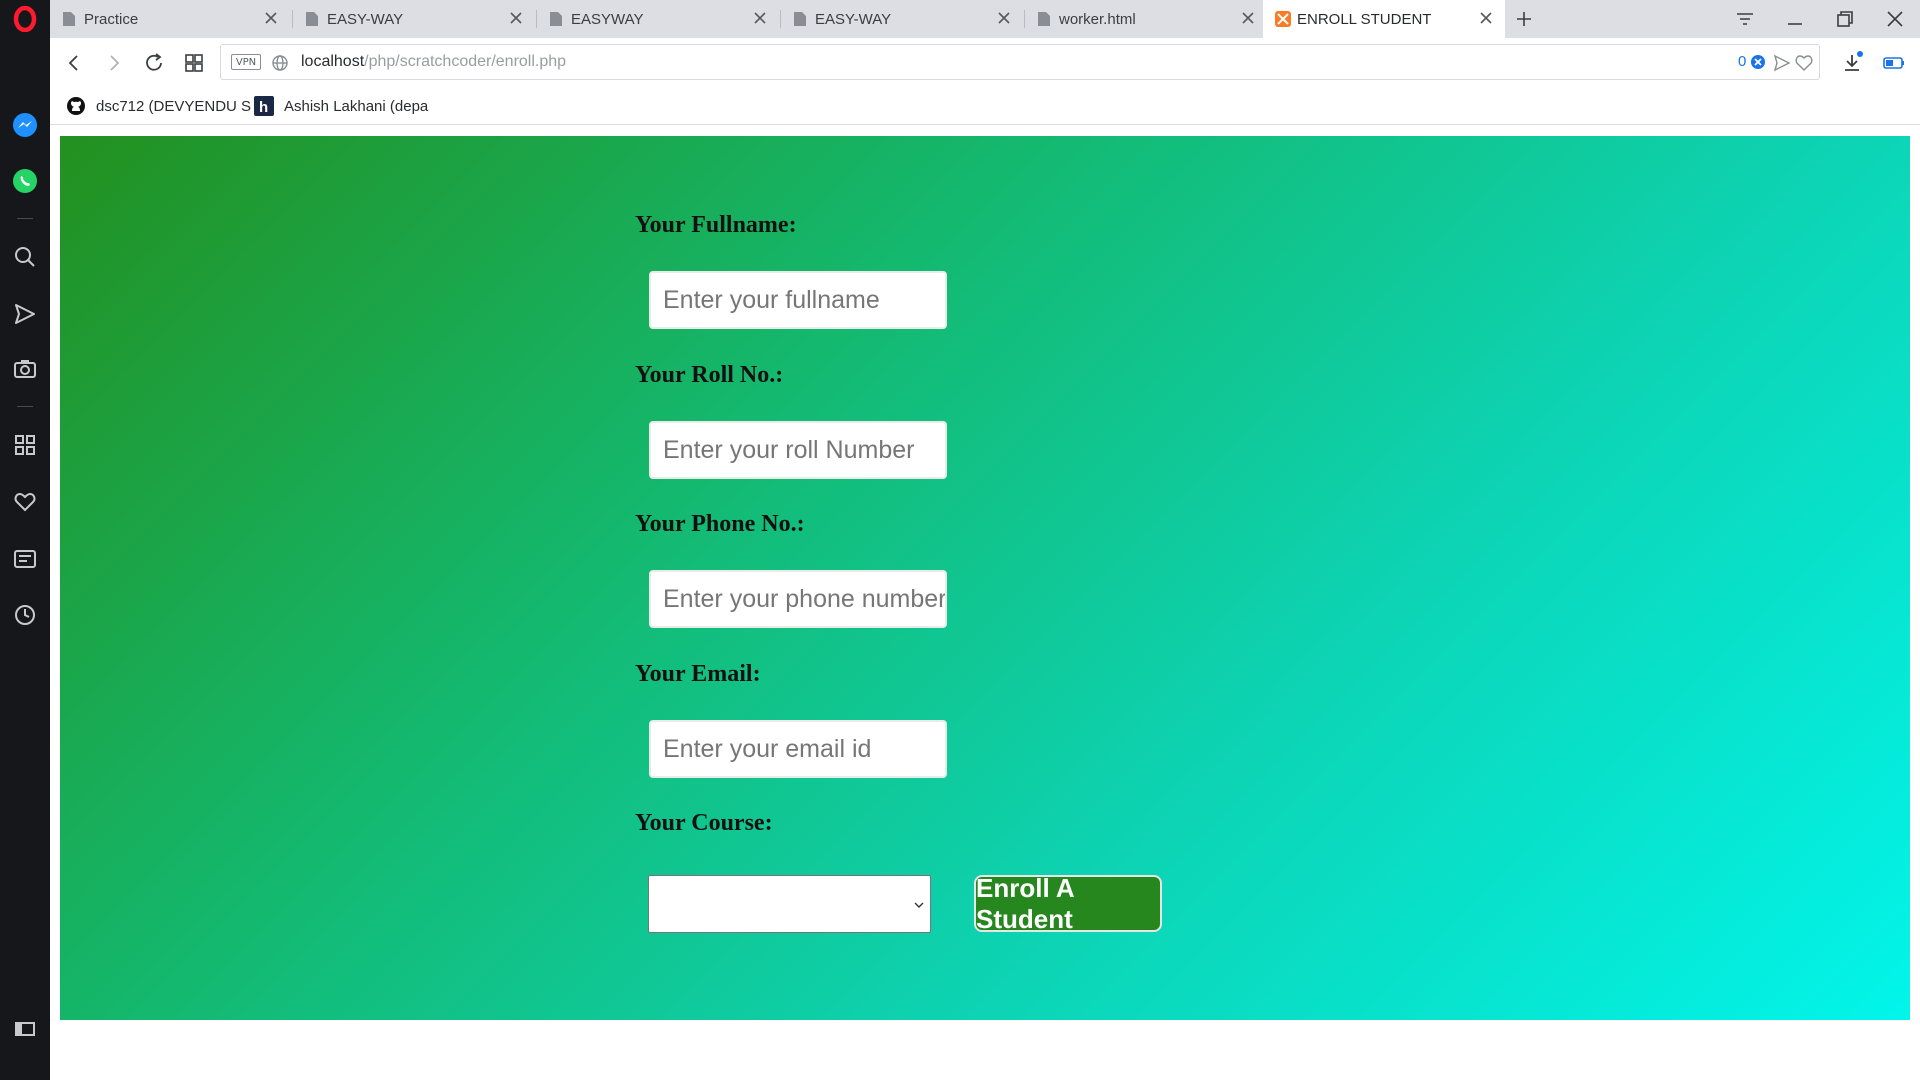  Describe the element at coordinates (76, 106) in the screenshot. I see `github-icon` at that location.